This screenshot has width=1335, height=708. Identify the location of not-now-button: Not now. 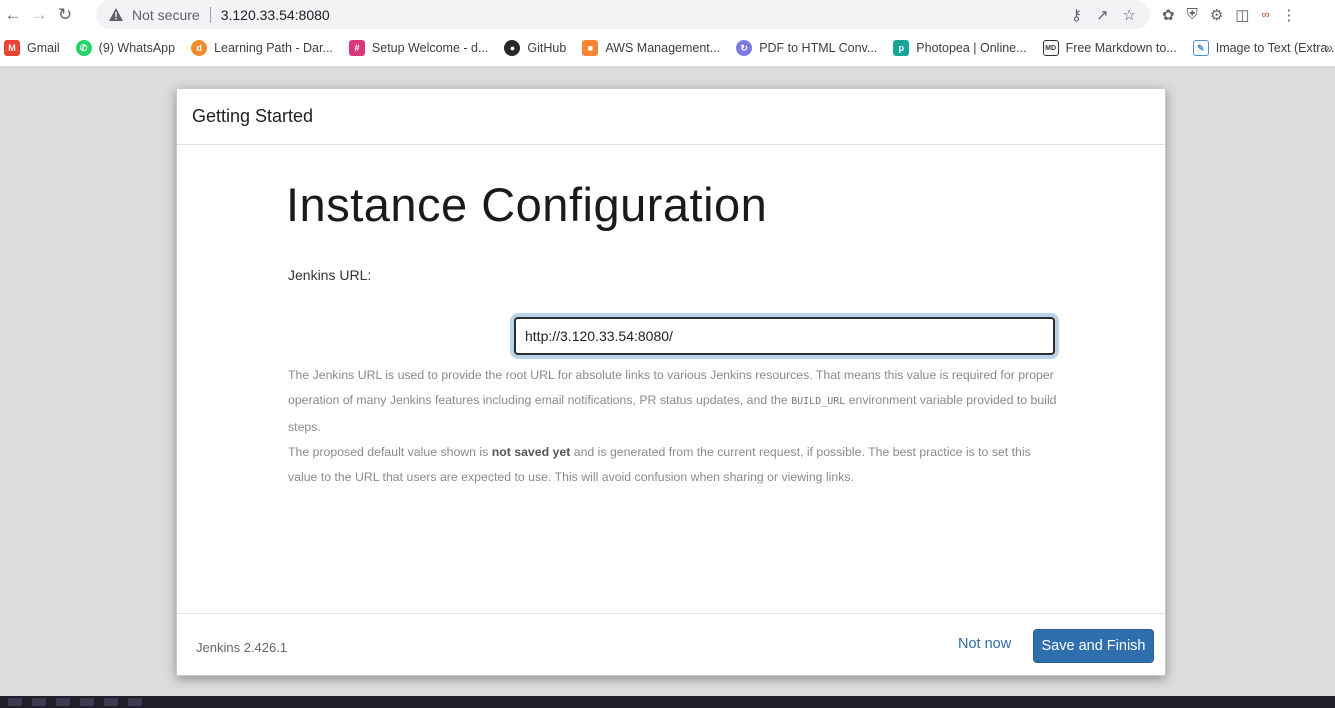
(984, 644).